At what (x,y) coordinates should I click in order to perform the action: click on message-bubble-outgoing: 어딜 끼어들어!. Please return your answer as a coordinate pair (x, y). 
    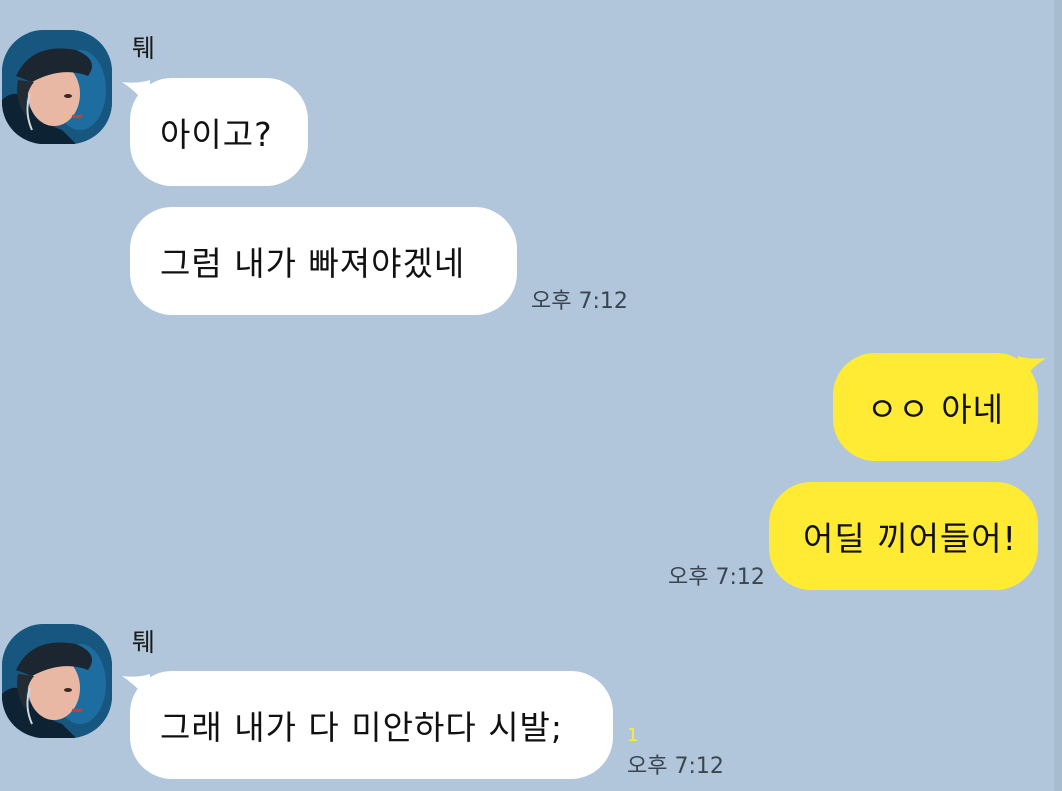
    Looking at the image, I should click on (903, 536).